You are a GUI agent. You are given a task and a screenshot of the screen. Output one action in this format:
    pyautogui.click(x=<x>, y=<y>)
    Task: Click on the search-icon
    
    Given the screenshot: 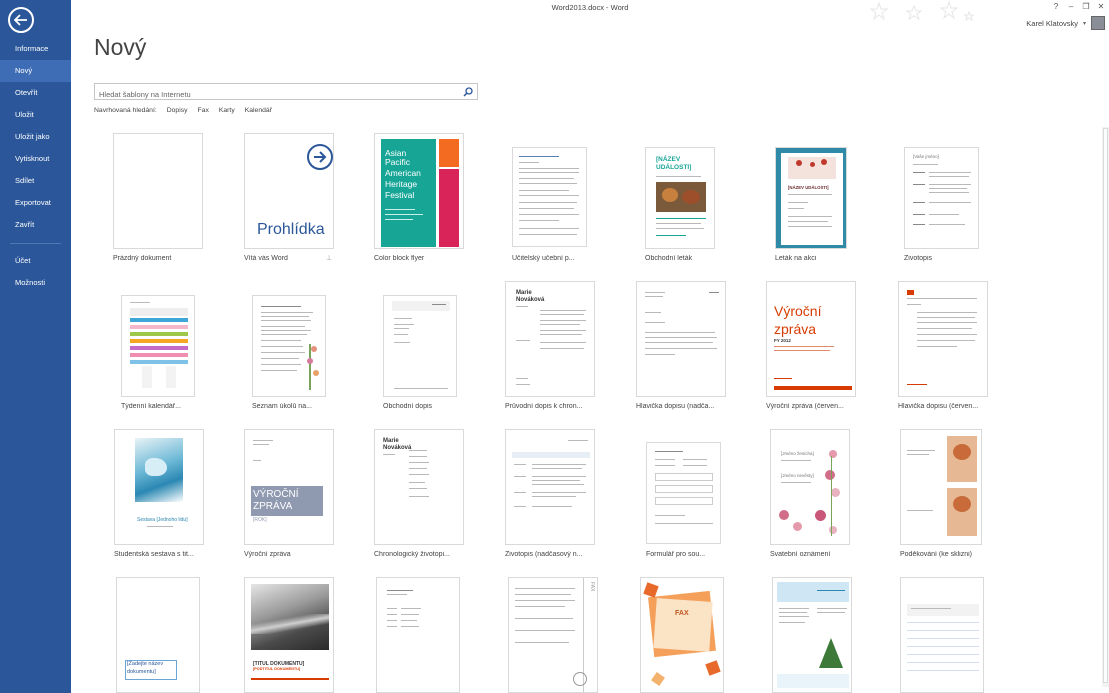 What is the action you would take?
    pyautogui.click(x=468, y=92)
    